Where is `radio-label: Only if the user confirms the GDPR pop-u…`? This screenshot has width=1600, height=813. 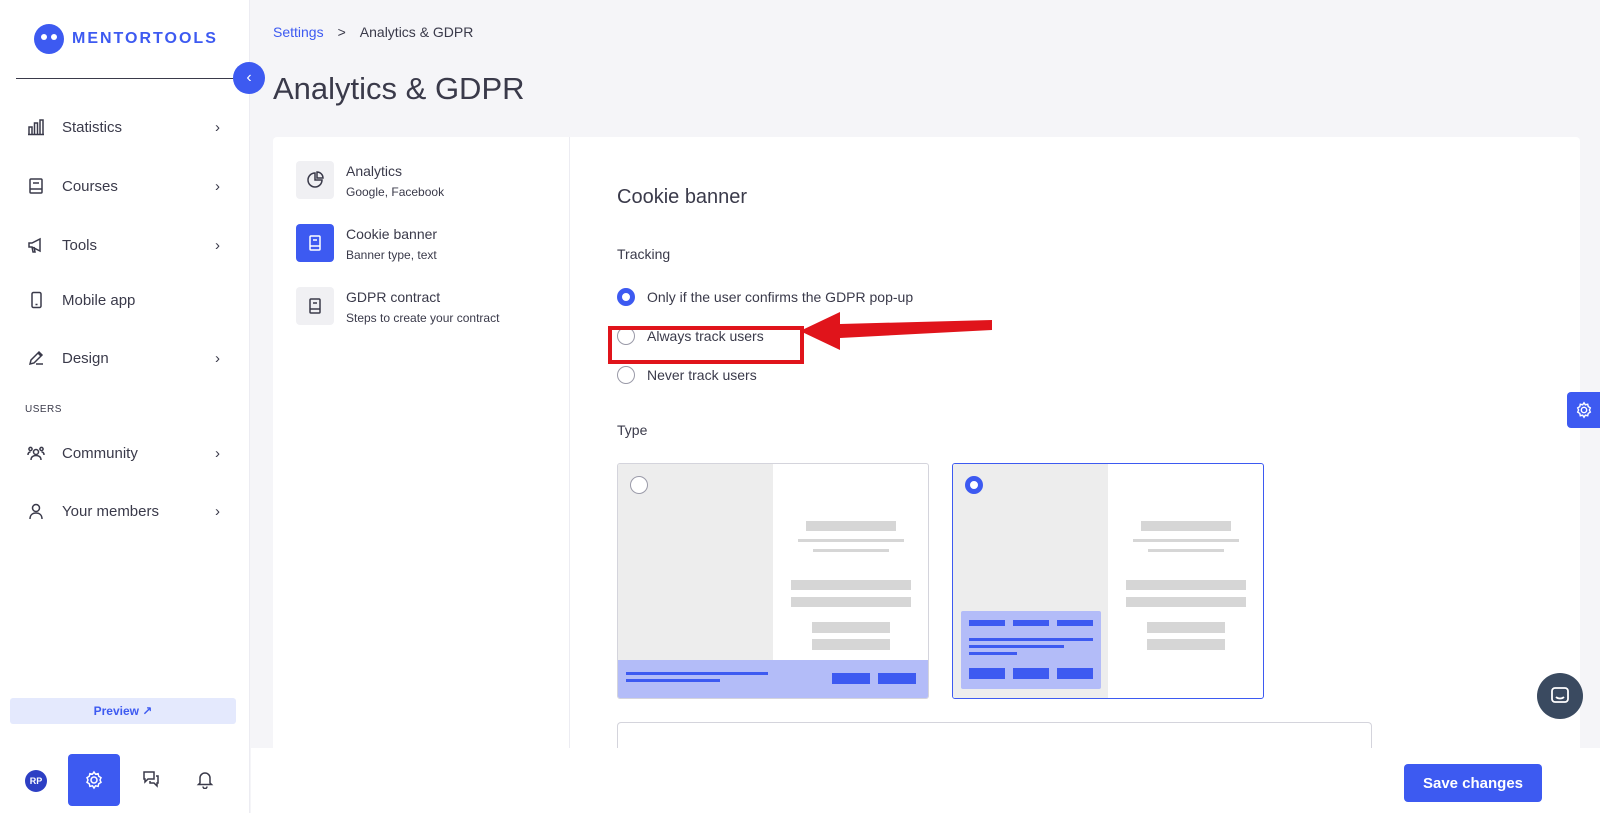
radio-label: Only if the user confirms the GDPR pop-u… is located at coordinates (780, 297).